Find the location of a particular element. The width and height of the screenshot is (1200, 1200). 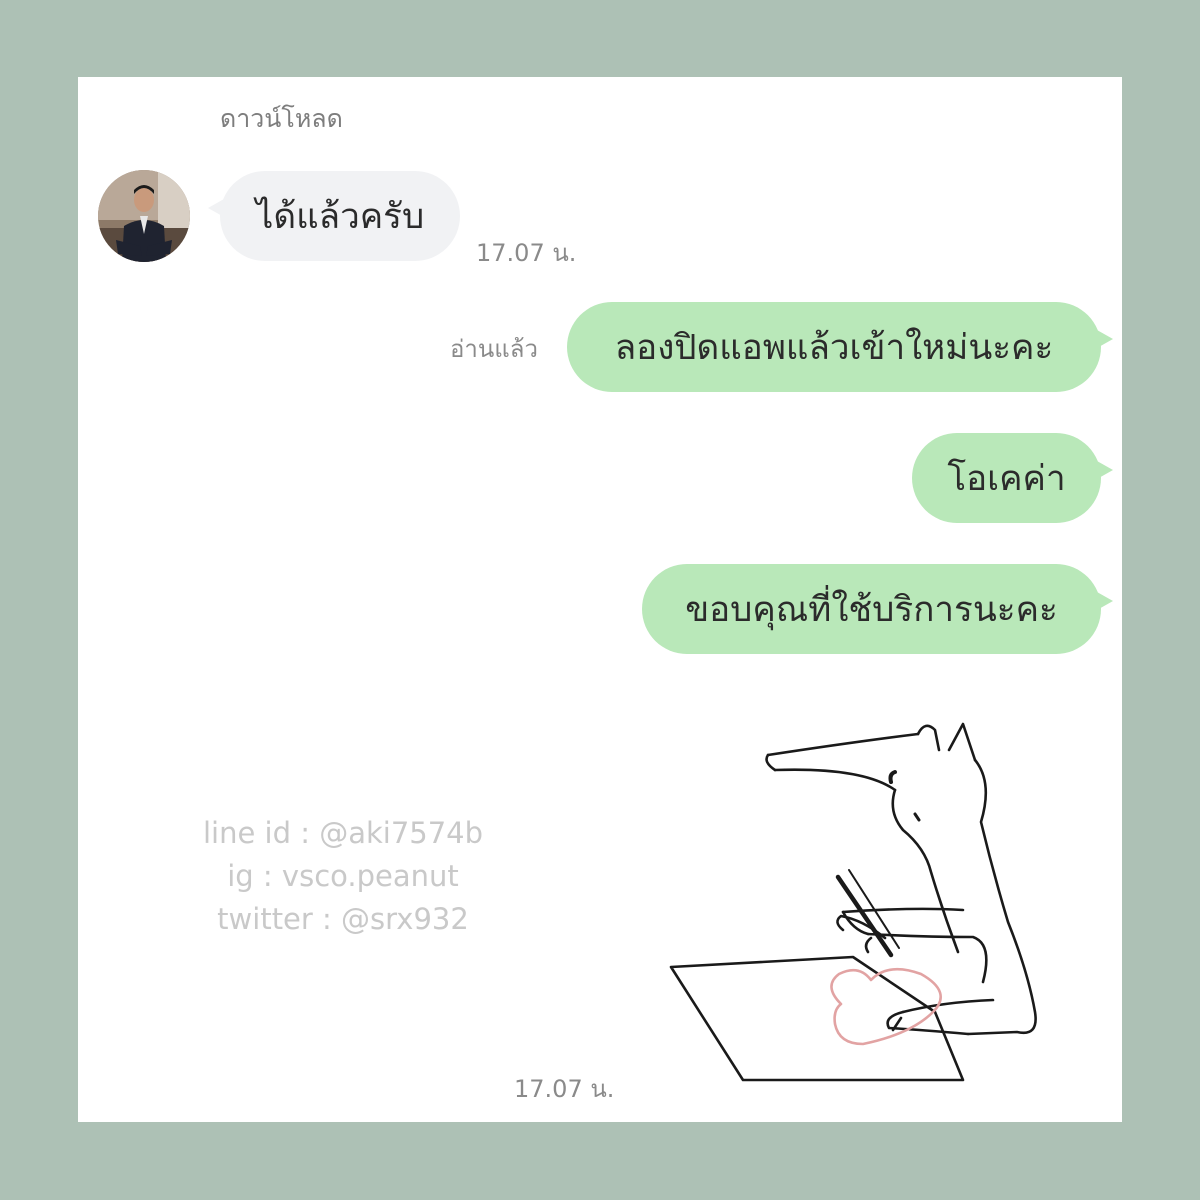

message-timestamp: 17.07 น. is located at coordinates (526, 253).